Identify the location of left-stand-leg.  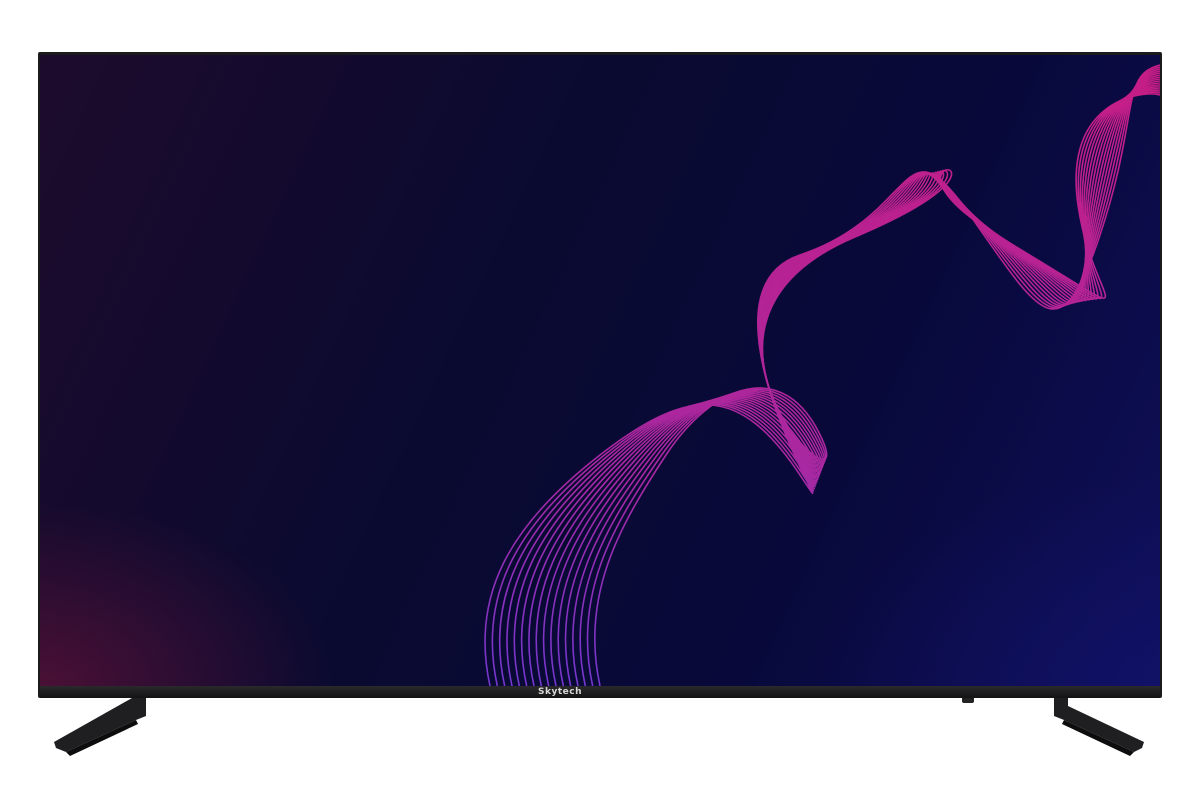
(100, 727).